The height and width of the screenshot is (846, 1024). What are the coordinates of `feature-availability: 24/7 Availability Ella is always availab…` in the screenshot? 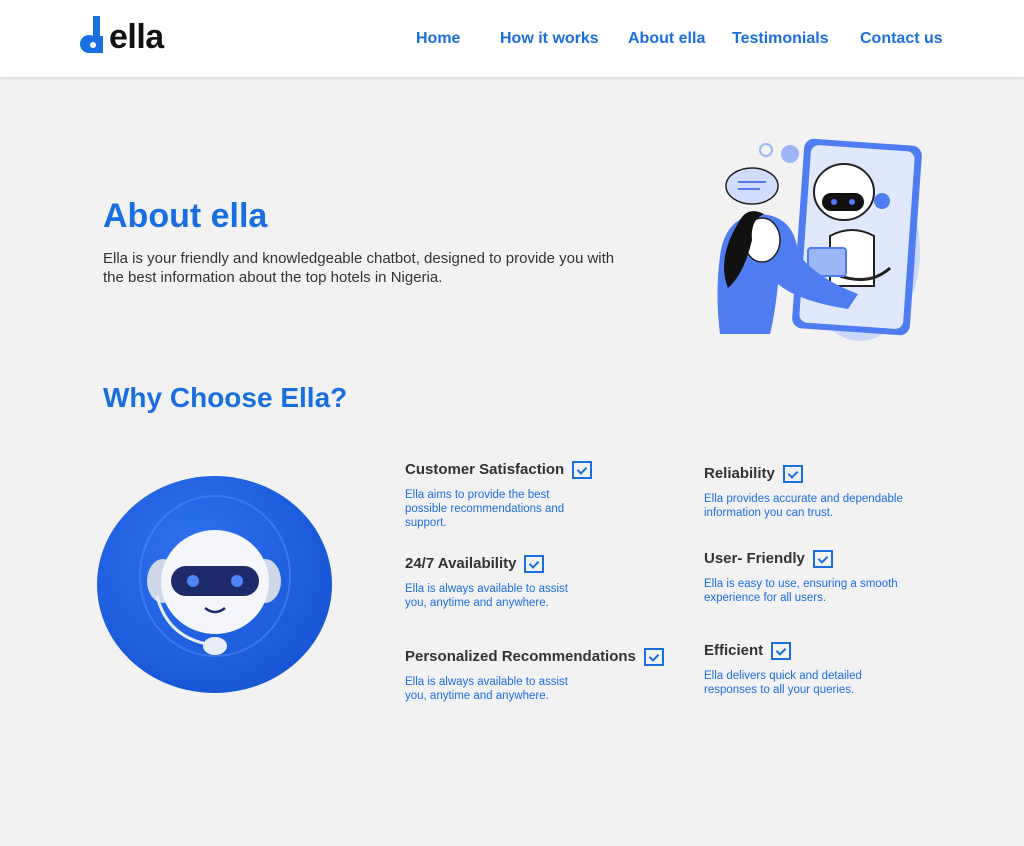 It's located at (535, 582).